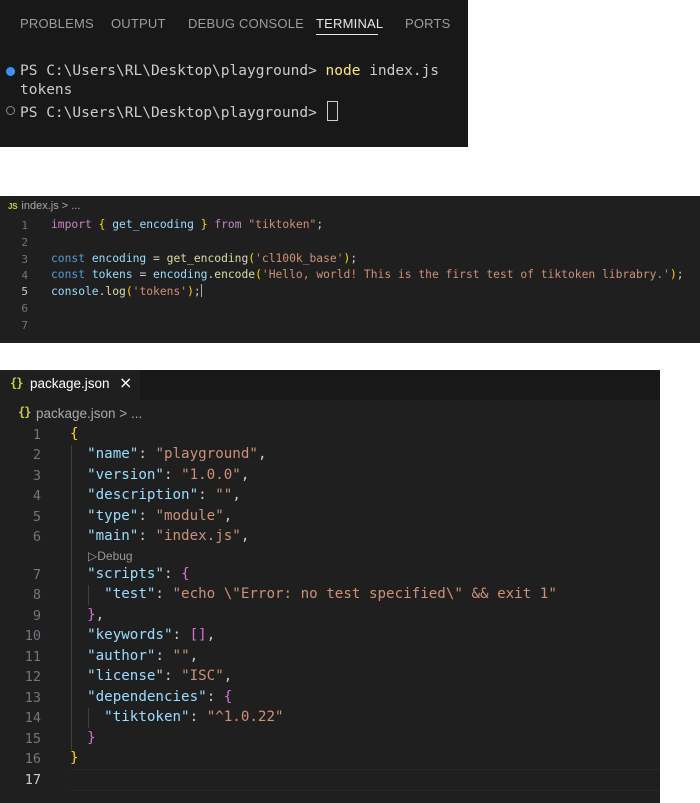 The width and height of the screenshot is (700, 803). Describe the element at coordinates (10, 71) in the screenshot. I see `command-success-dot-icon` at that location.